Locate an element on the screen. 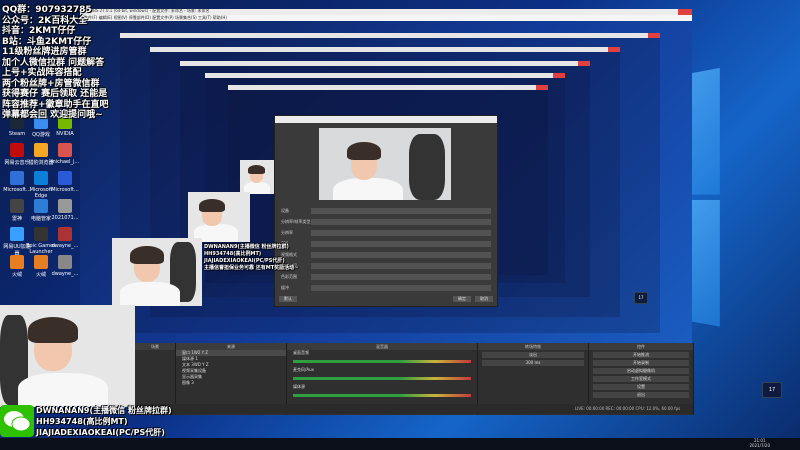 The height and width of the screenshot is (450, 800). chat-message: JIAJIADEXIAOKEAI(PC/PS代肝) is located at coordinates (100, 432).